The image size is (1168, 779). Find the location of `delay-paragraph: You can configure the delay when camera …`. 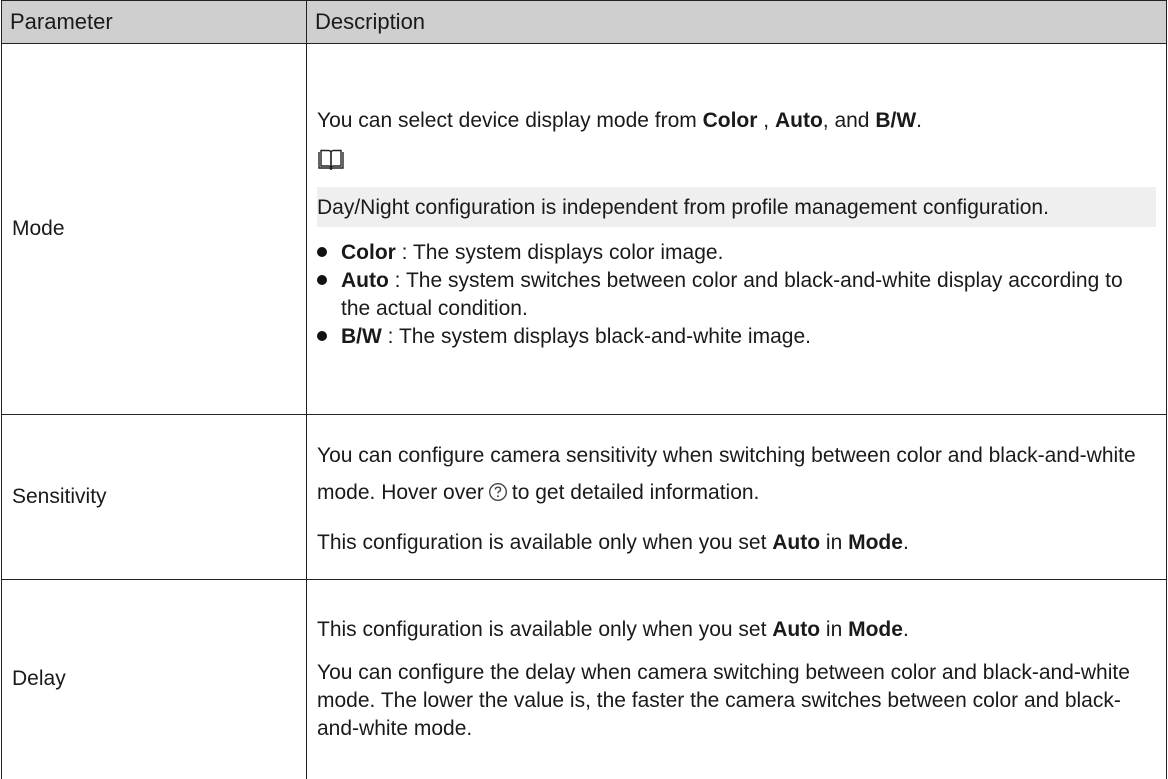

delay-paragraph: You can configure the delay when camera … is located at coordinates (723, 700).